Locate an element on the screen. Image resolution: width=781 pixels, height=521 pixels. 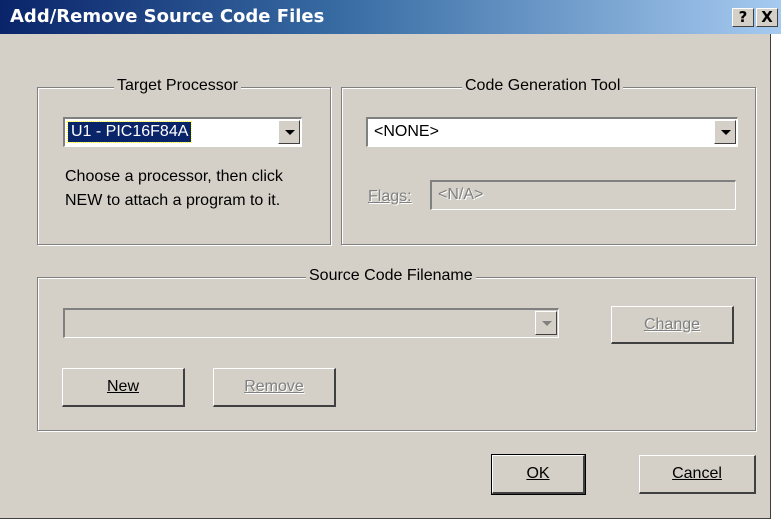
code-tool-selected-value: <NONE> is located at coordinates (406, 131).